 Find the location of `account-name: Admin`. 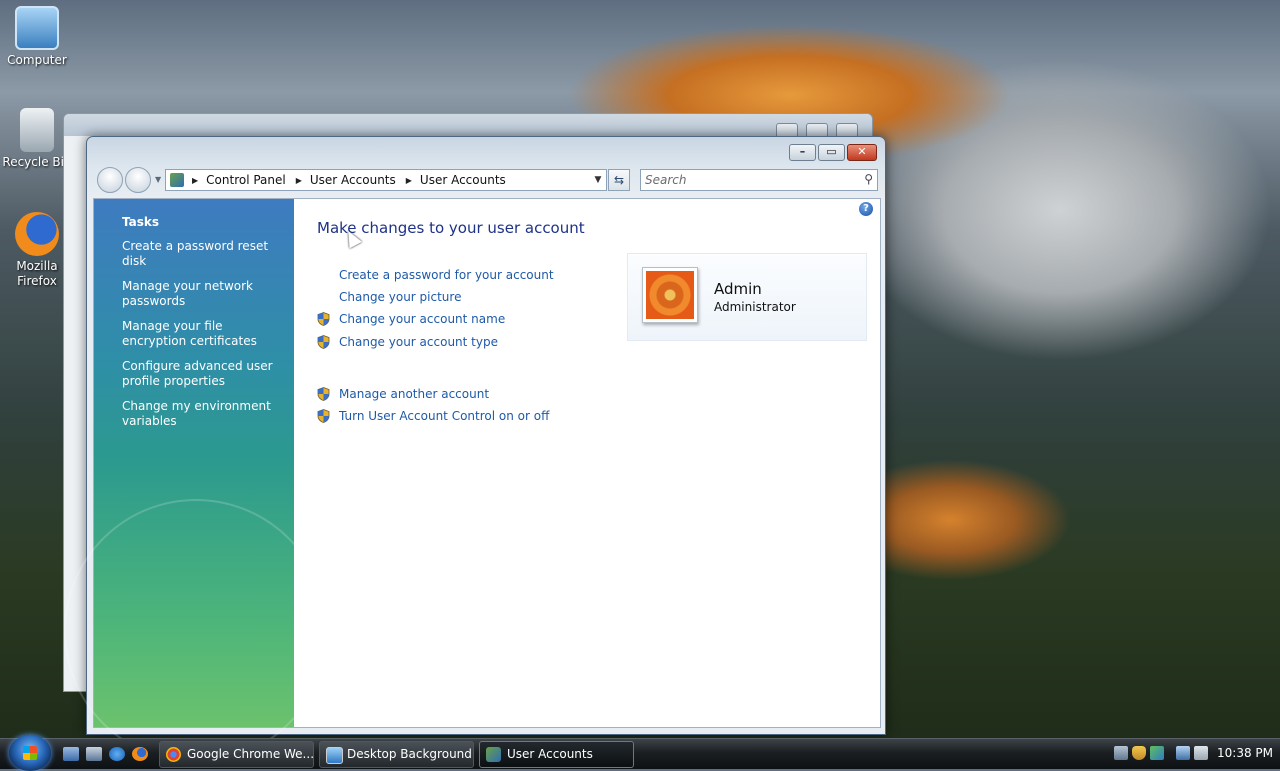

account-name: Admin is located at coordinates (738, 289).